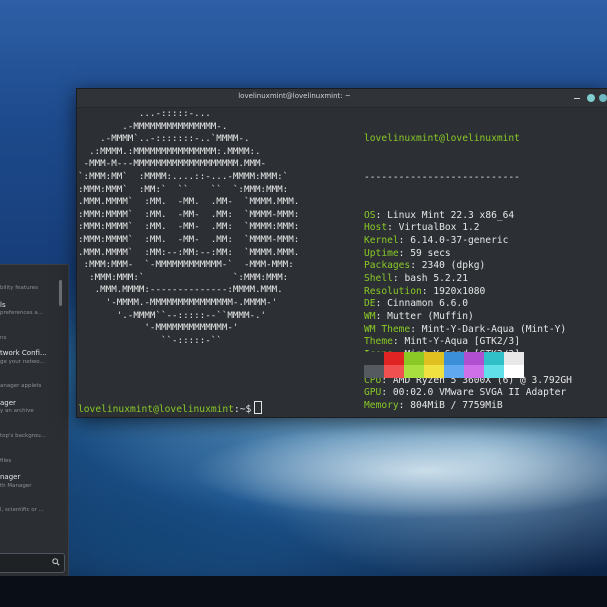  I want to click on info-row: GPU: 00:02.0 VMware SVGA II Adapter, so click(485, 393).